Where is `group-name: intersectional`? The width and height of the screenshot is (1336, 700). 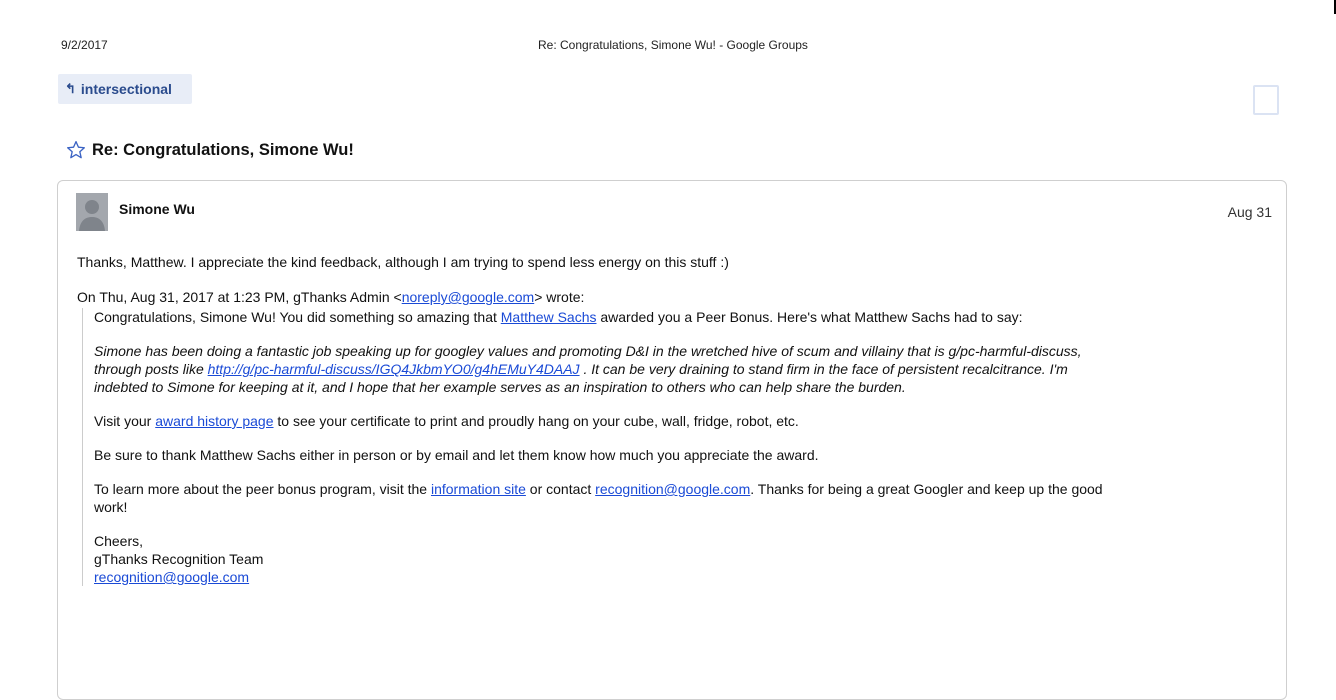
group-name: intersectional is located at coordinates (126, 89).